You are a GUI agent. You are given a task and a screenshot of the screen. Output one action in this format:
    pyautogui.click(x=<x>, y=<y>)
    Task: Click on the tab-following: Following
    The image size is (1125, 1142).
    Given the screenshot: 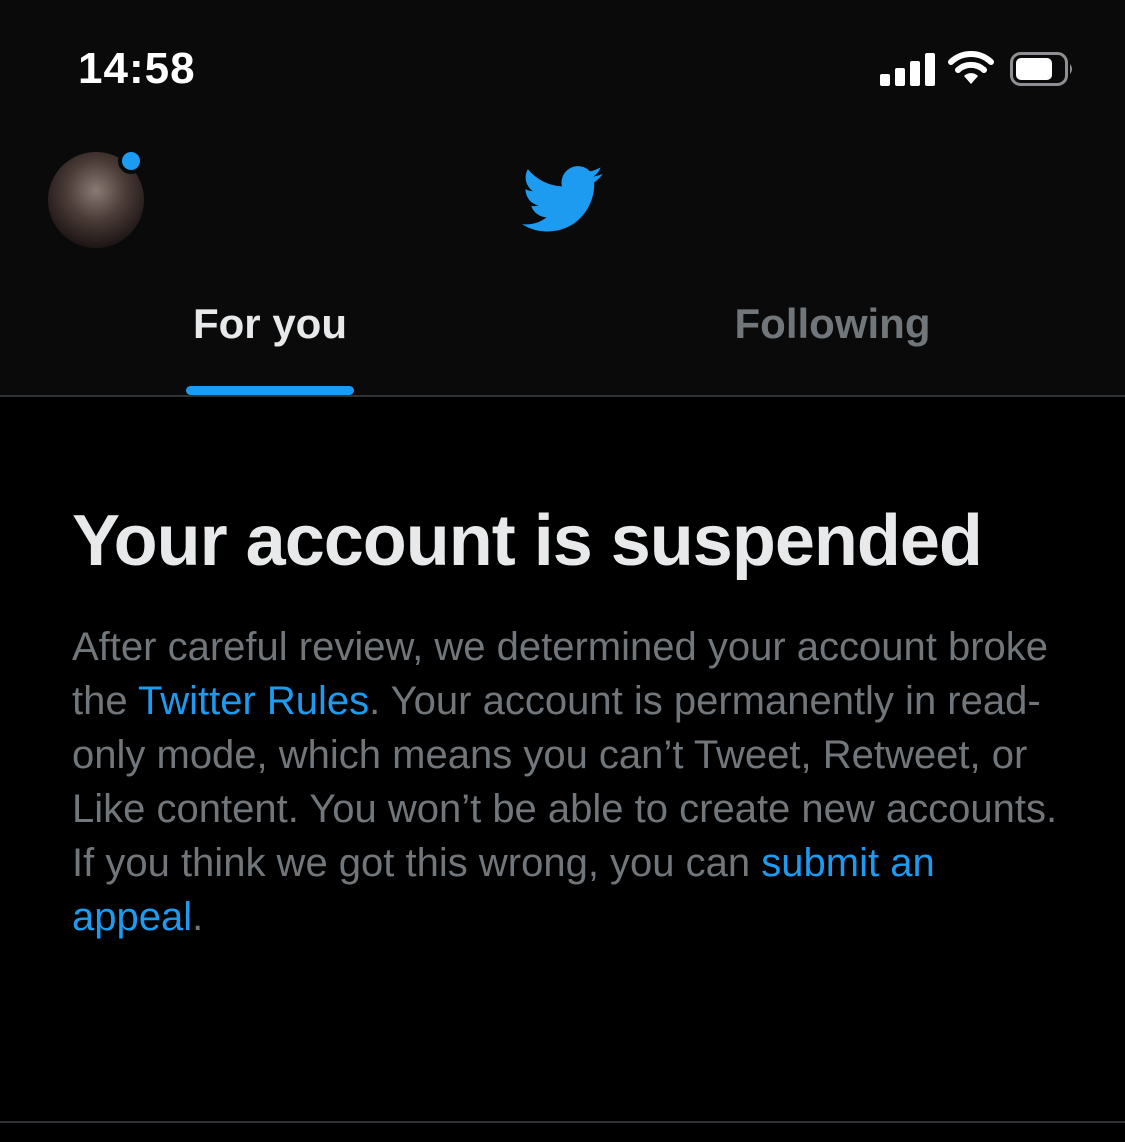 What is the action you would take?
    pyautogui.click(x=832, y=324)
    